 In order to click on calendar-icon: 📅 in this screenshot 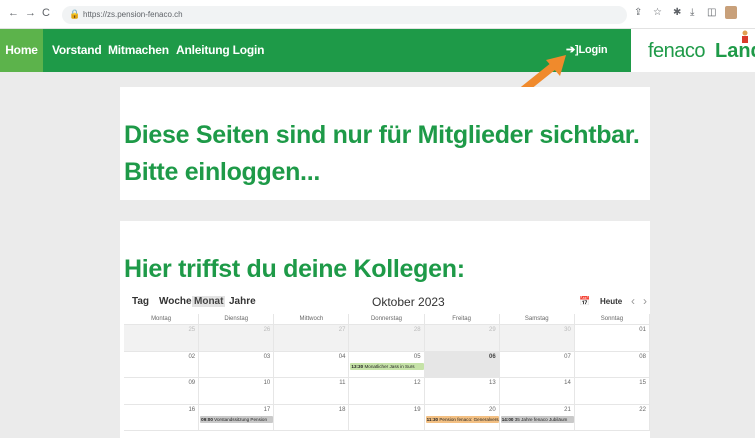, I will do `click(584, 301)`.